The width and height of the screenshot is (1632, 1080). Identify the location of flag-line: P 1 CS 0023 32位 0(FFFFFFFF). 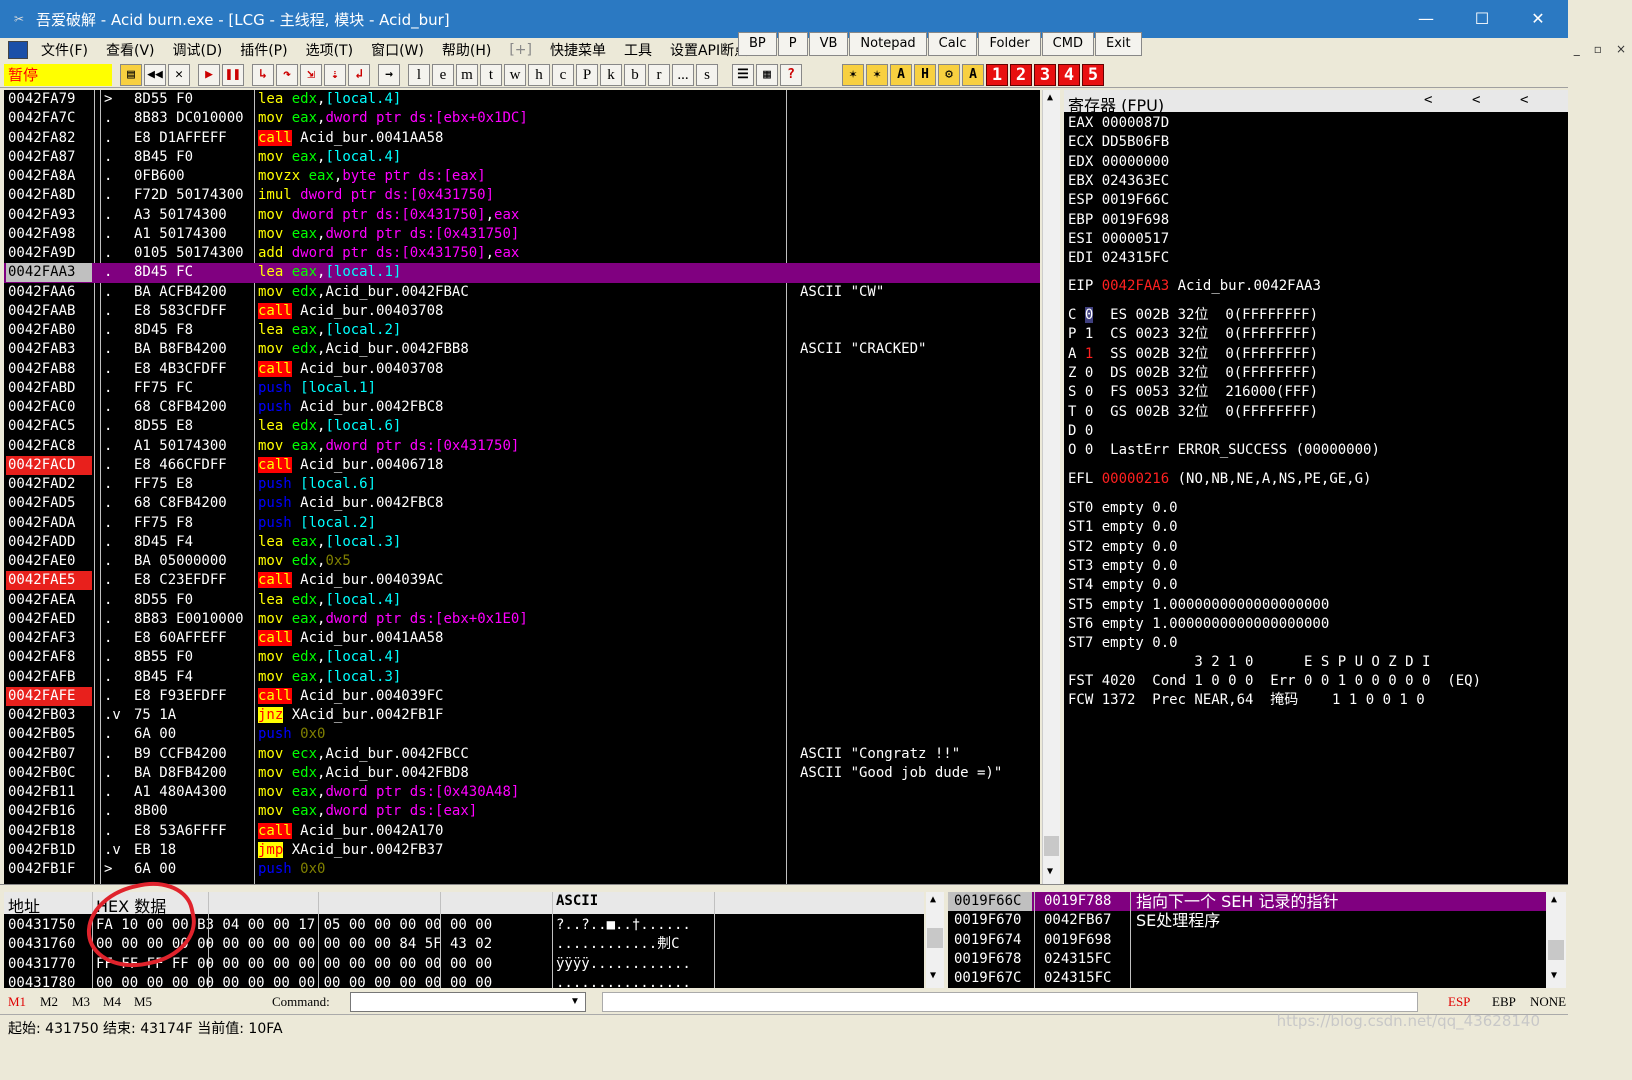
(1193, 334).